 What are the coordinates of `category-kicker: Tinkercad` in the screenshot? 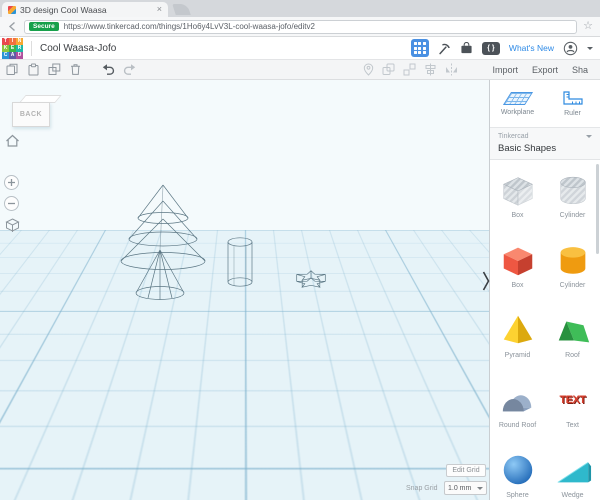 It's located at (513, 136).